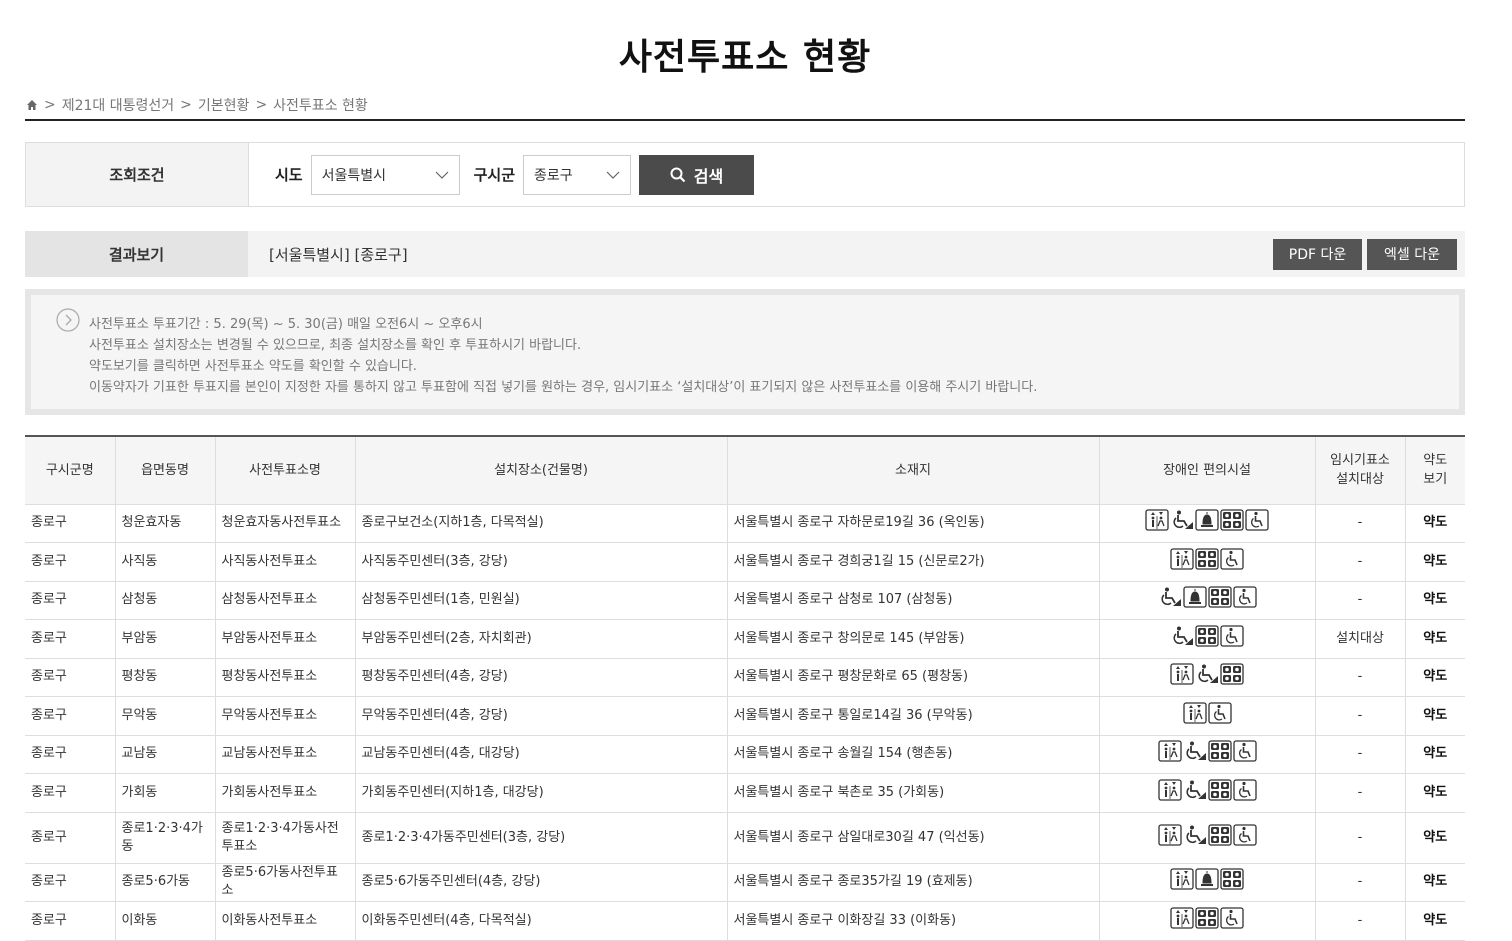  Describe the element at coordinates (913, 639) in the screenshot. I see `cell-address: 서울특별시 종로구 창의문로 145 (부암동)` at that location.